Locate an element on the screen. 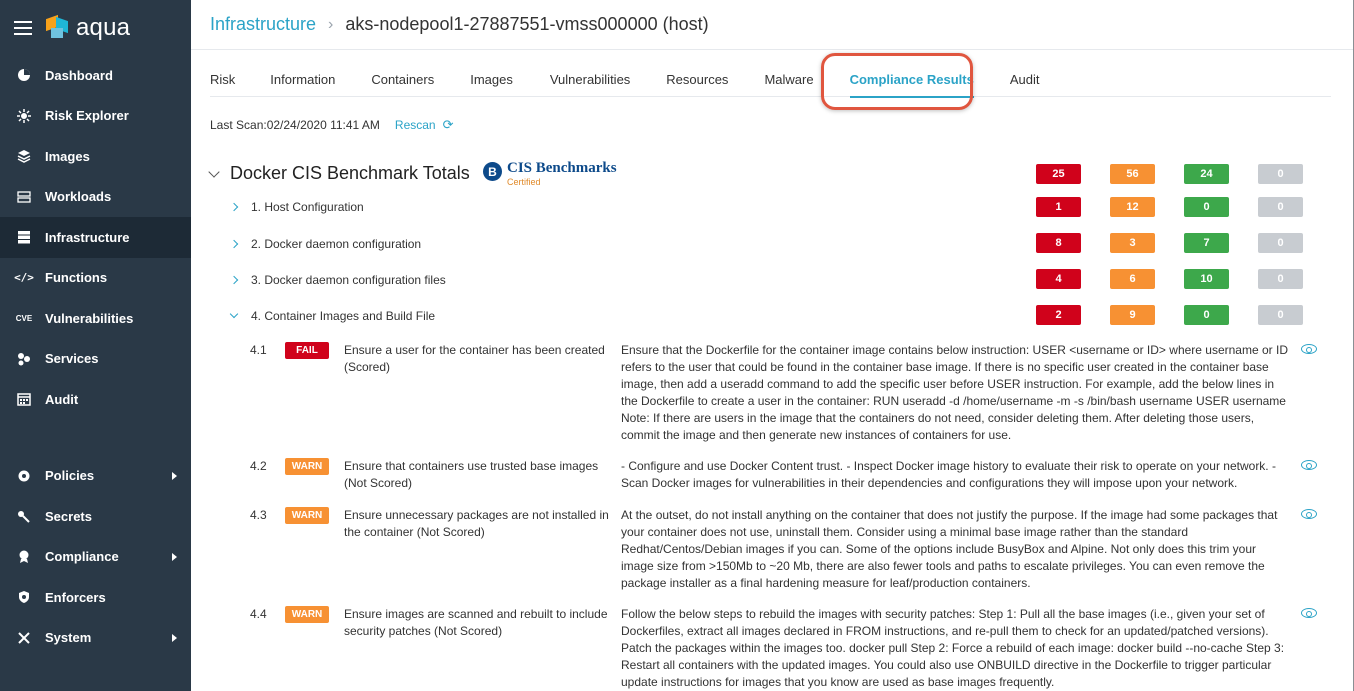 Image resolution: width=1354 pixels, height=691 pixels. secrets-icon is located at coordinates (24, 516).